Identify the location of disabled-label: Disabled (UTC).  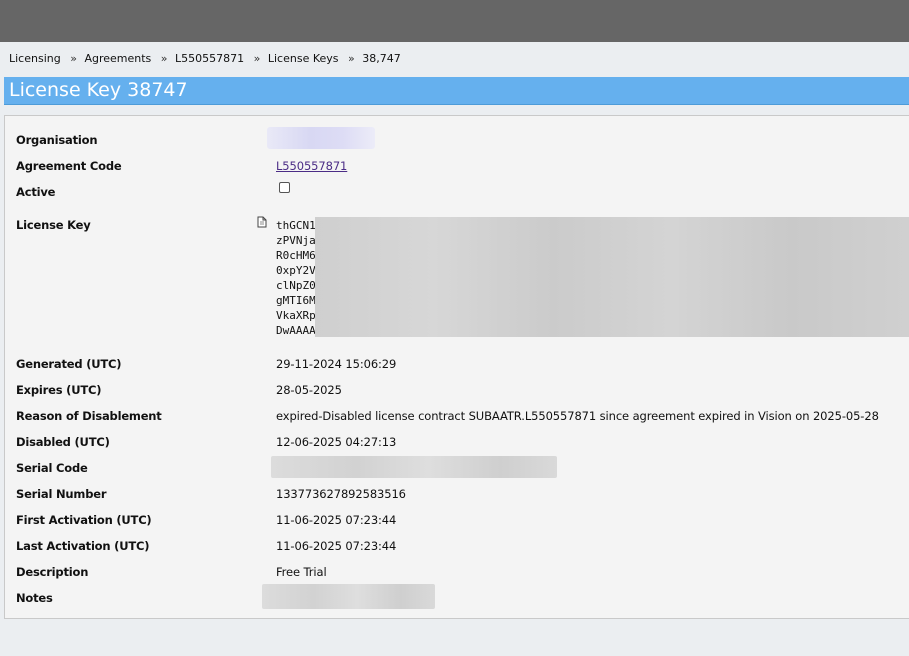
(63, 442).